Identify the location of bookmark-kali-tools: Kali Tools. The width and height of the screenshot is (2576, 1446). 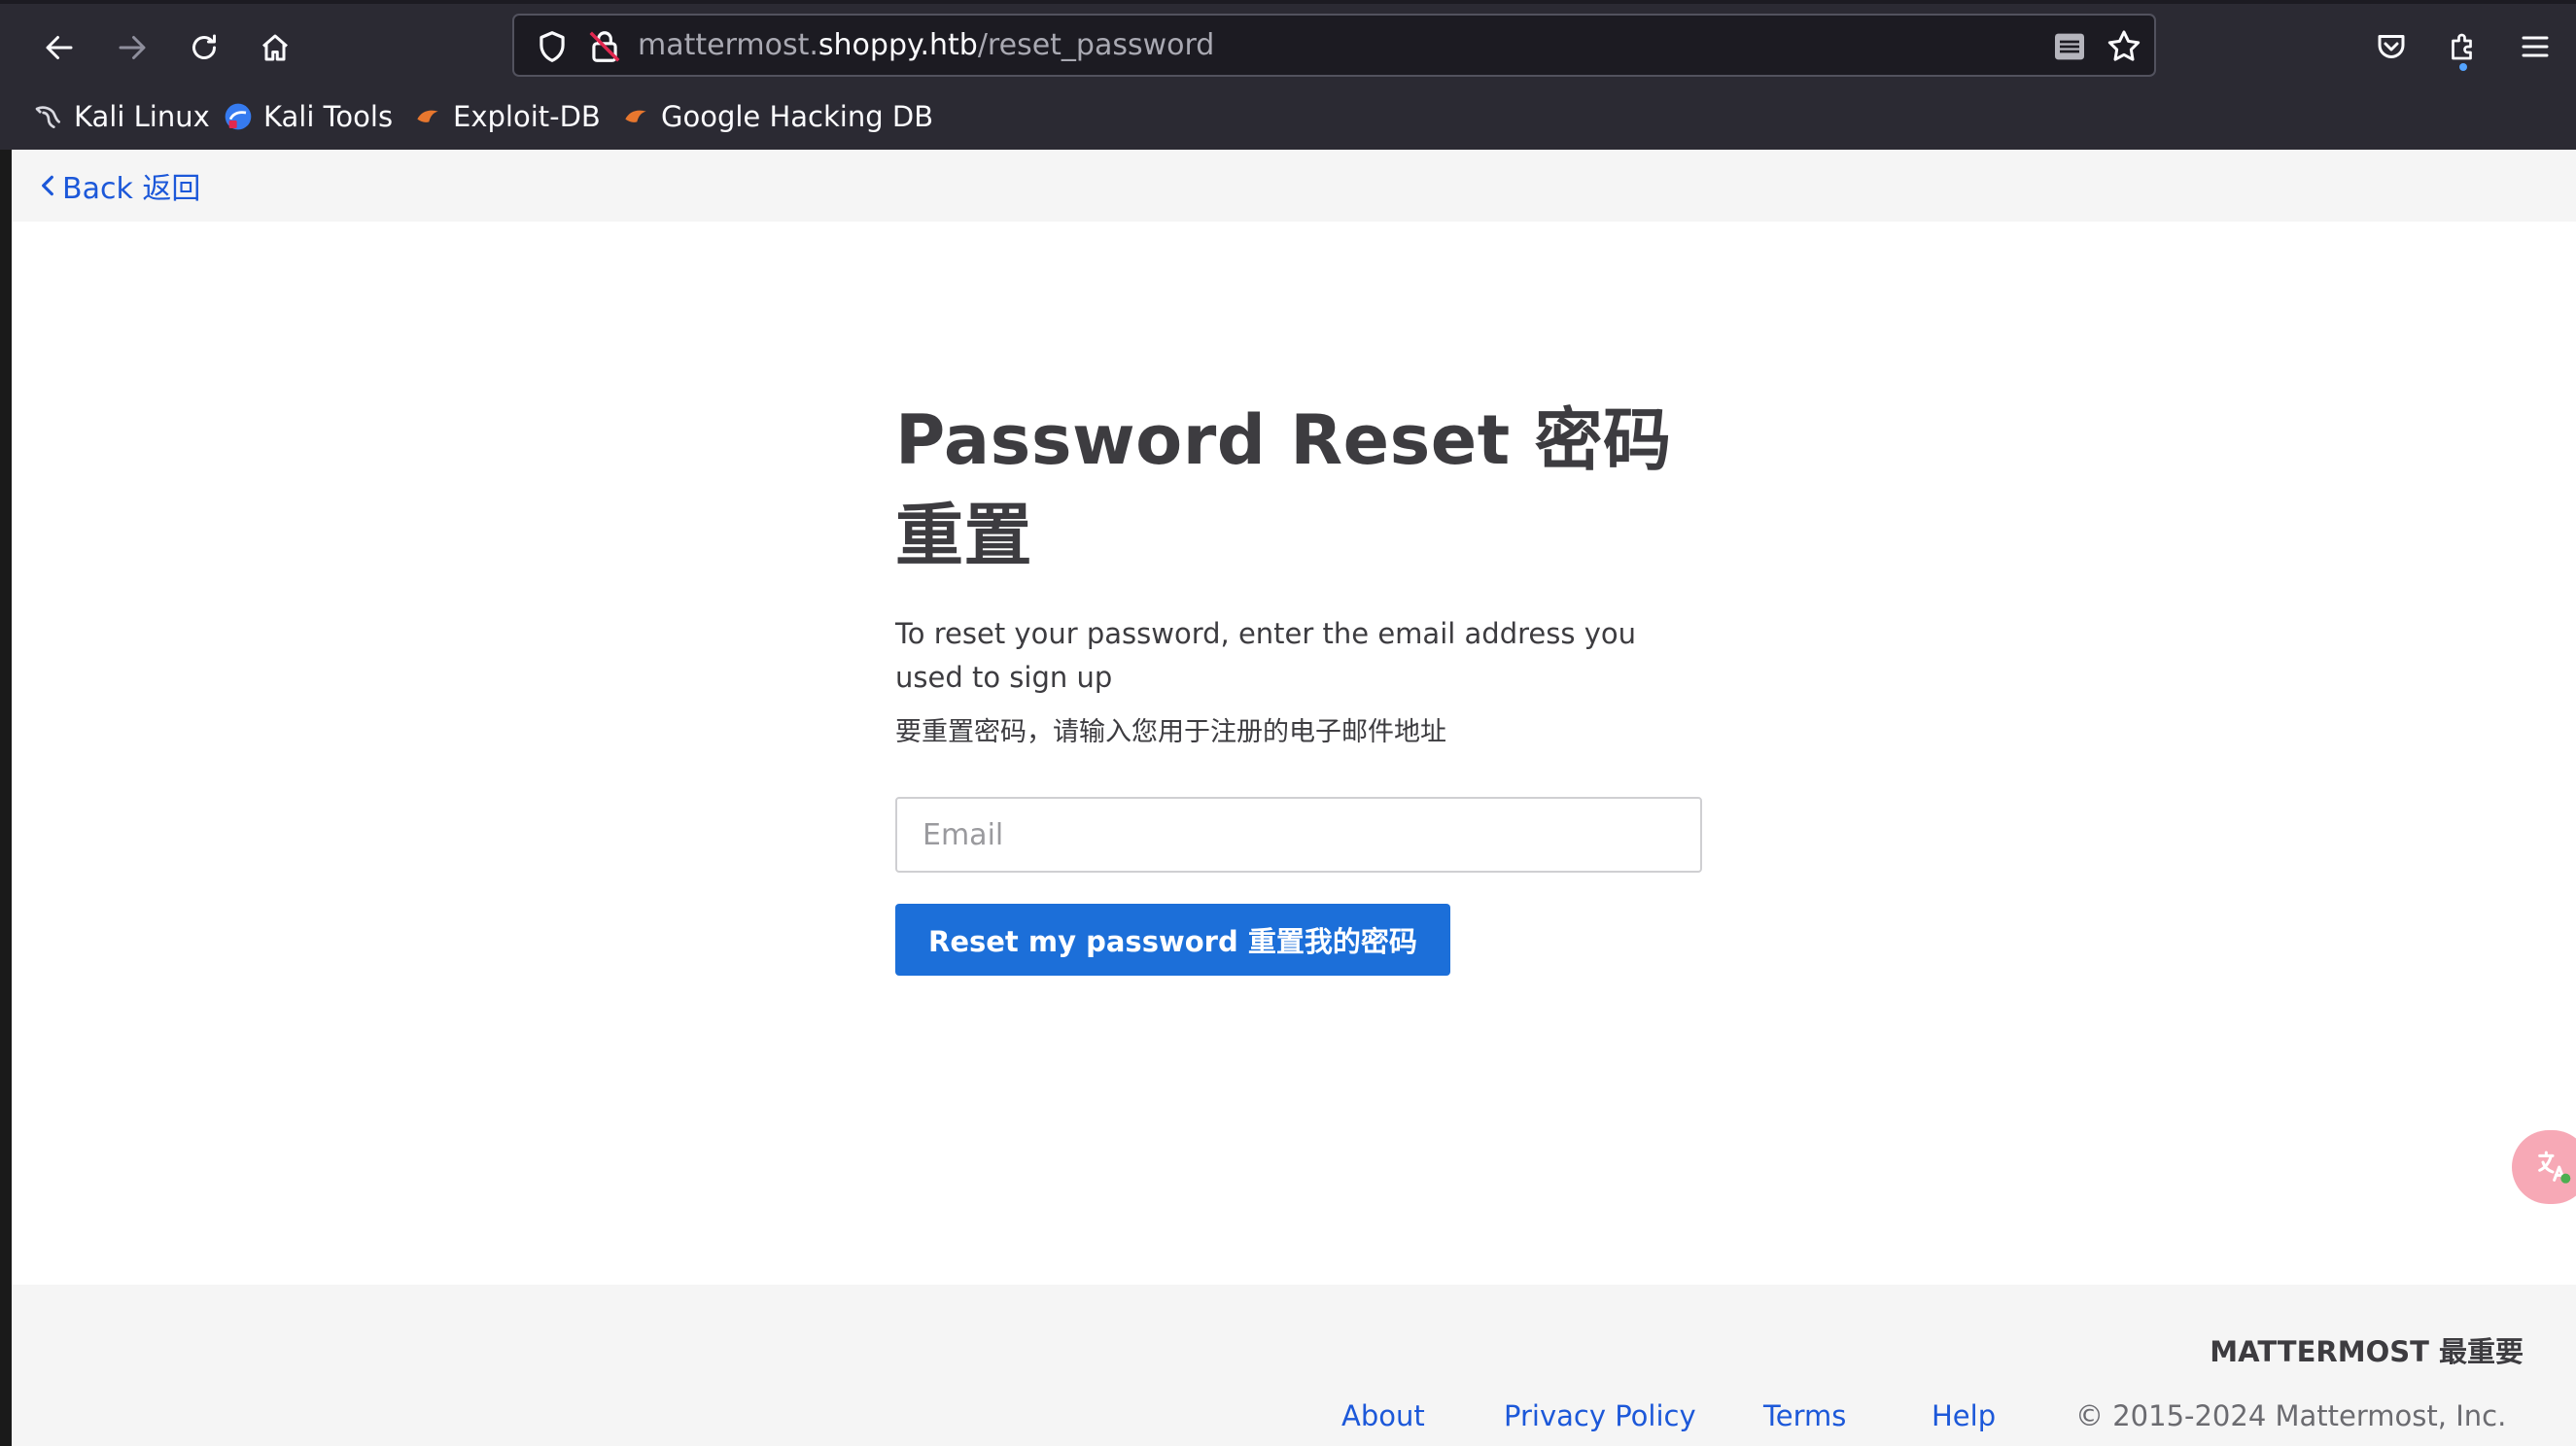
(308, 116).